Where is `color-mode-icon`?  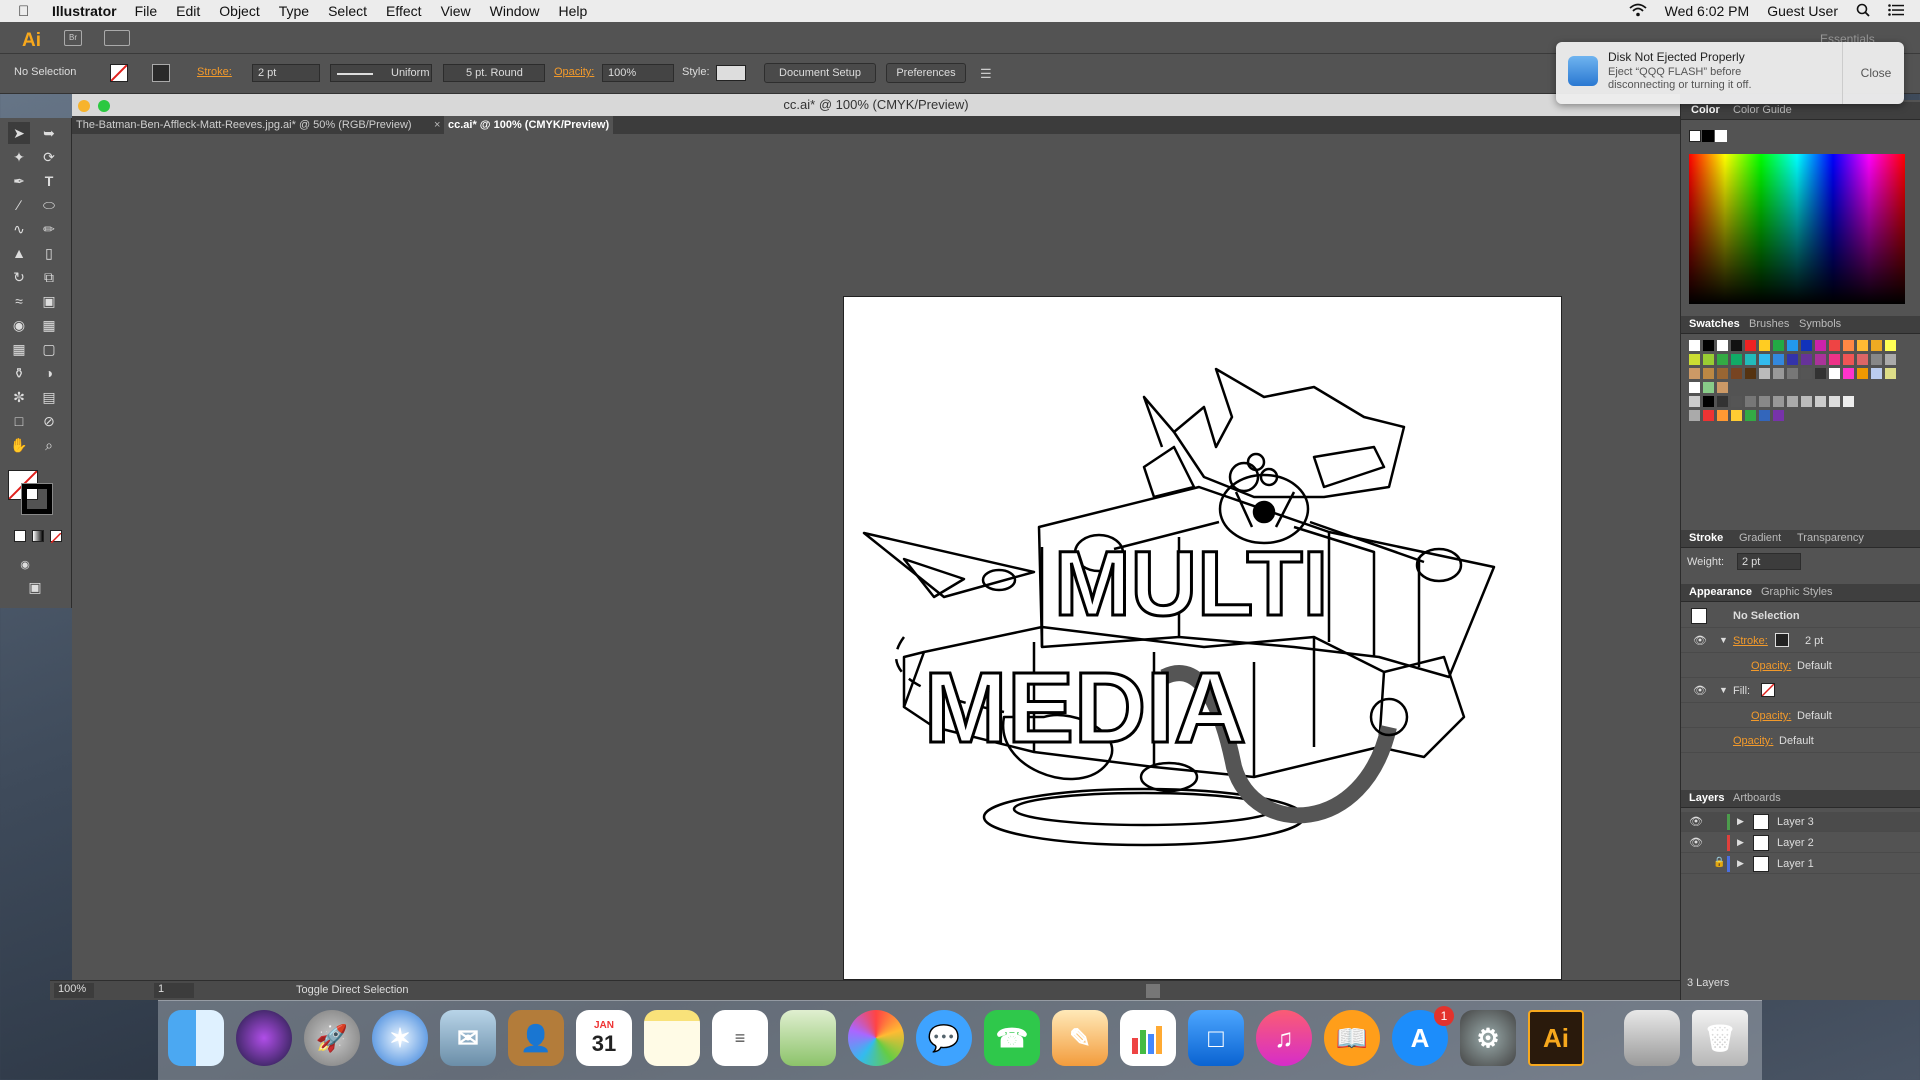 color-mode-icon is located at coordinates (20, 536).